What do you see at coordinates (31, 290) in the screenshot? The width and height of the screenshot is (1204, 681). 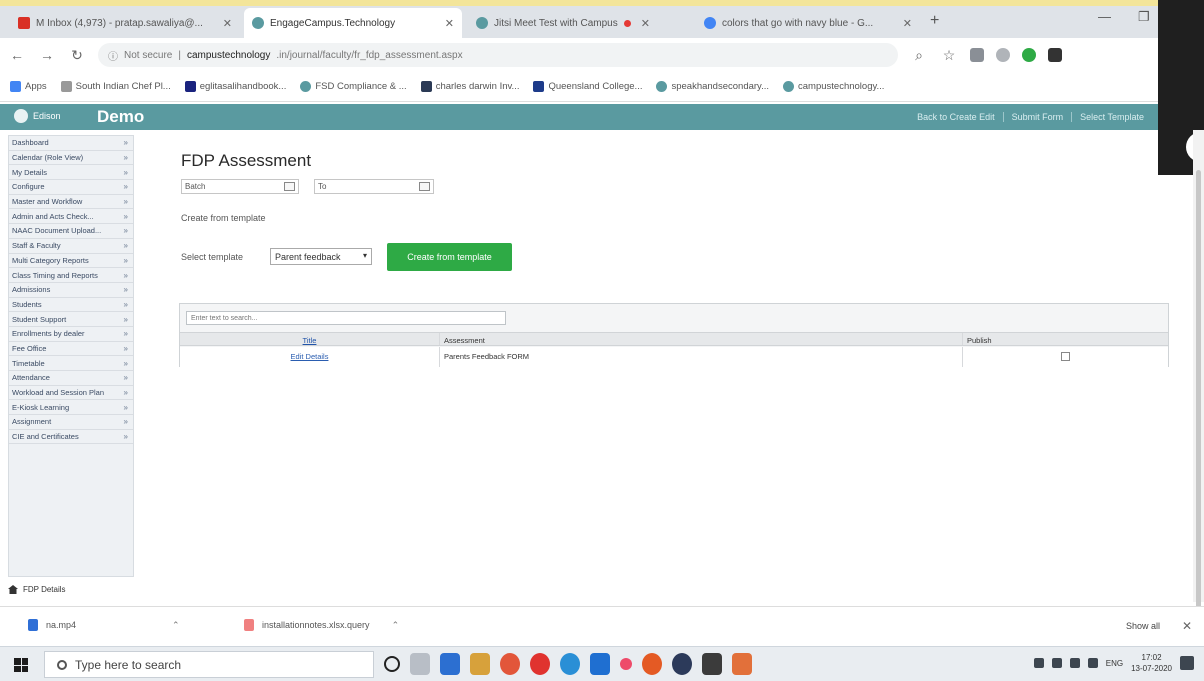 I see `sidebar-item-label: Admissions` at bounding box center [31, 290].